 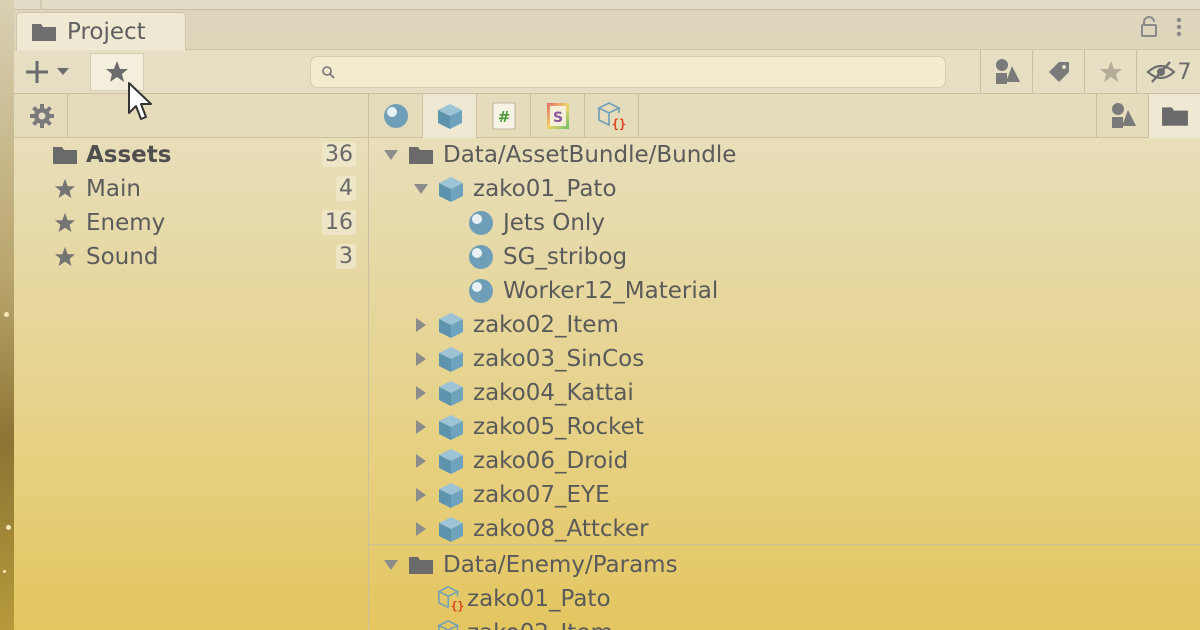 What do you see at coordinates (565, 257) in the screenshot?
I see `tree-item-label: SG_stribog` at bounding box center [565, 257].